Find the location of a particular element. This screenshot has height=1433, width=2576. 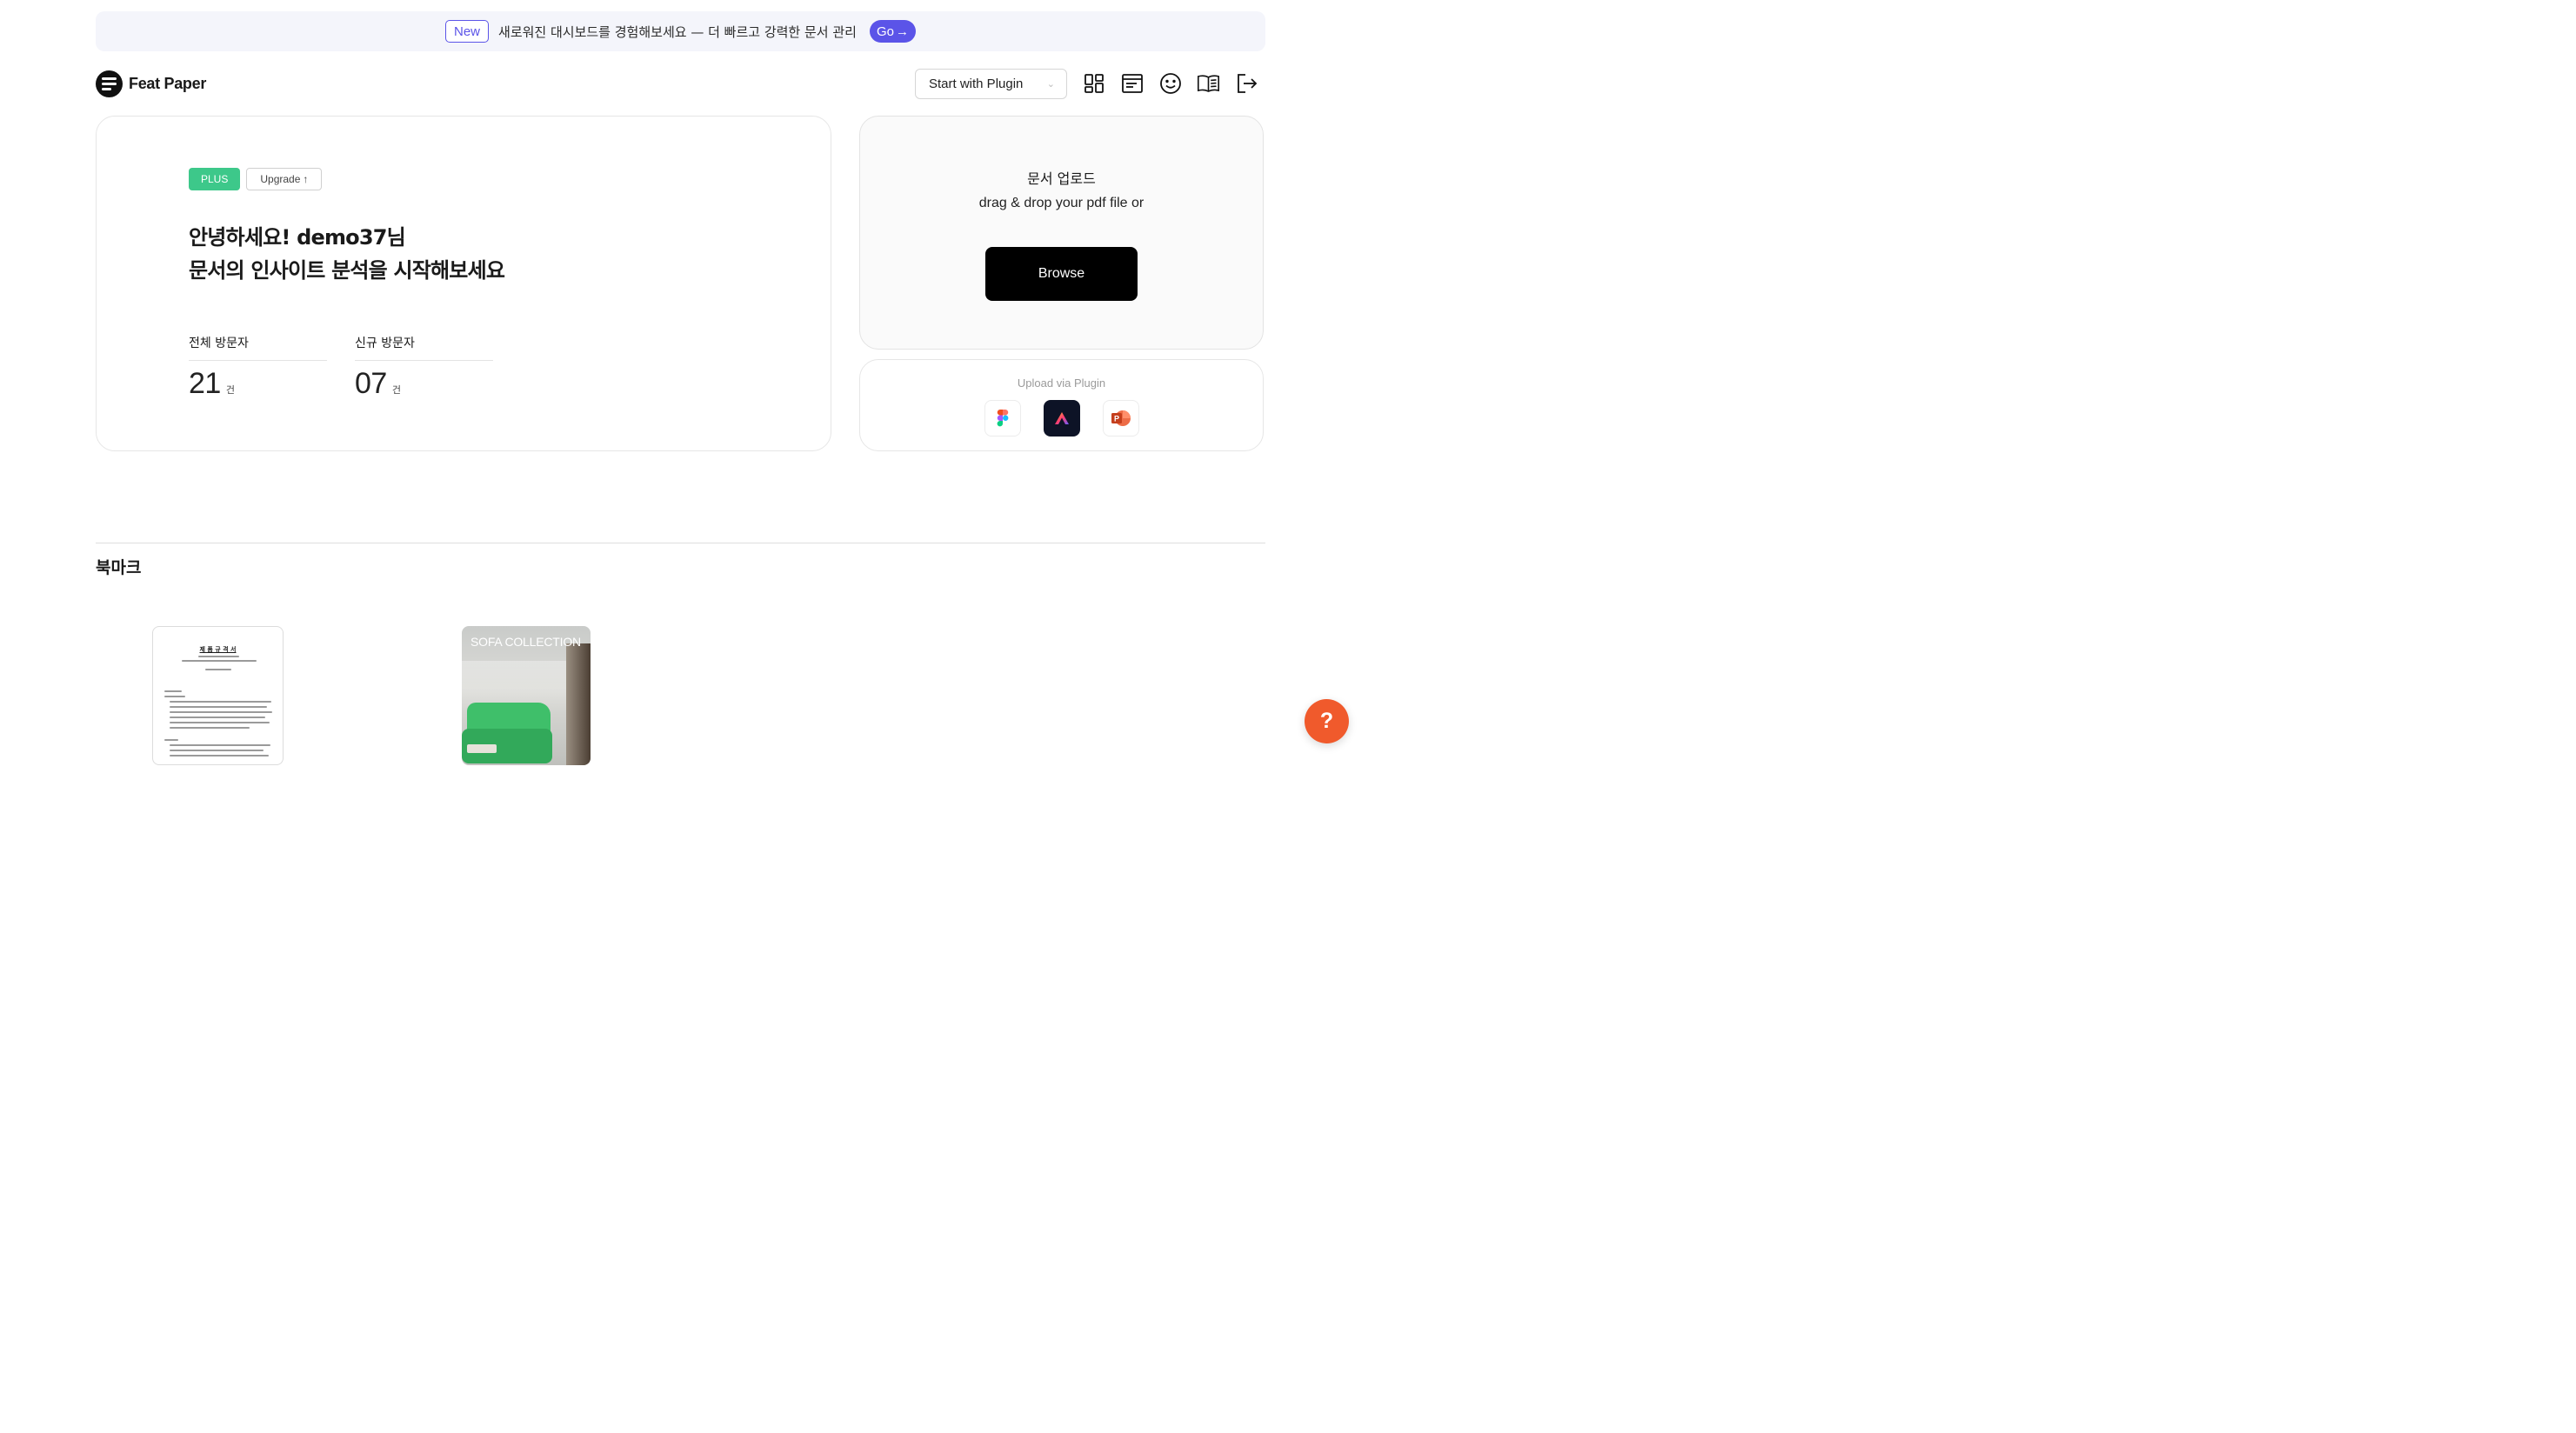

powerpoint-icon: P is located at coordinates (1120, 418).